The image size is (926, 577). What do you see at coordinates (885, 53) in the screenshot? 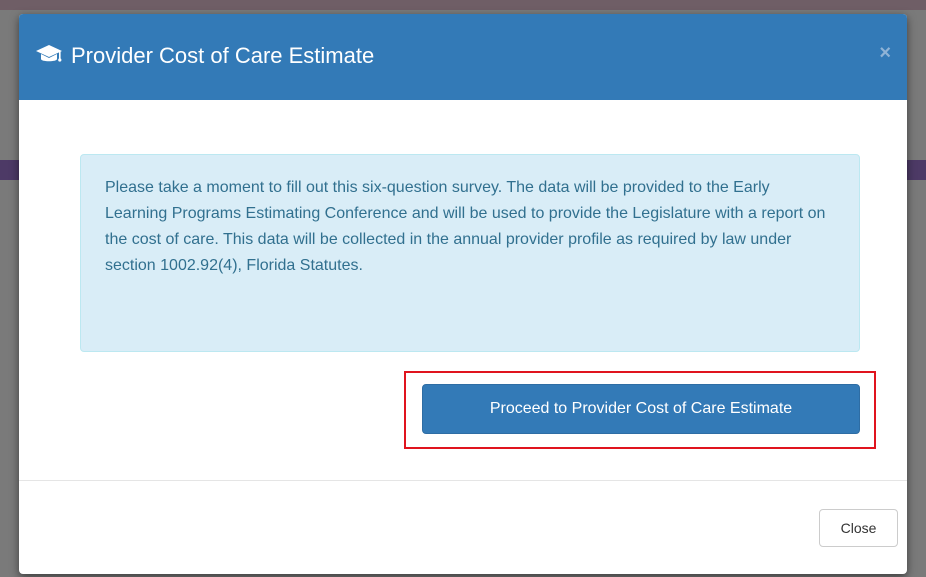
I see `close-icon: ×` at bounding box center [885, 53].